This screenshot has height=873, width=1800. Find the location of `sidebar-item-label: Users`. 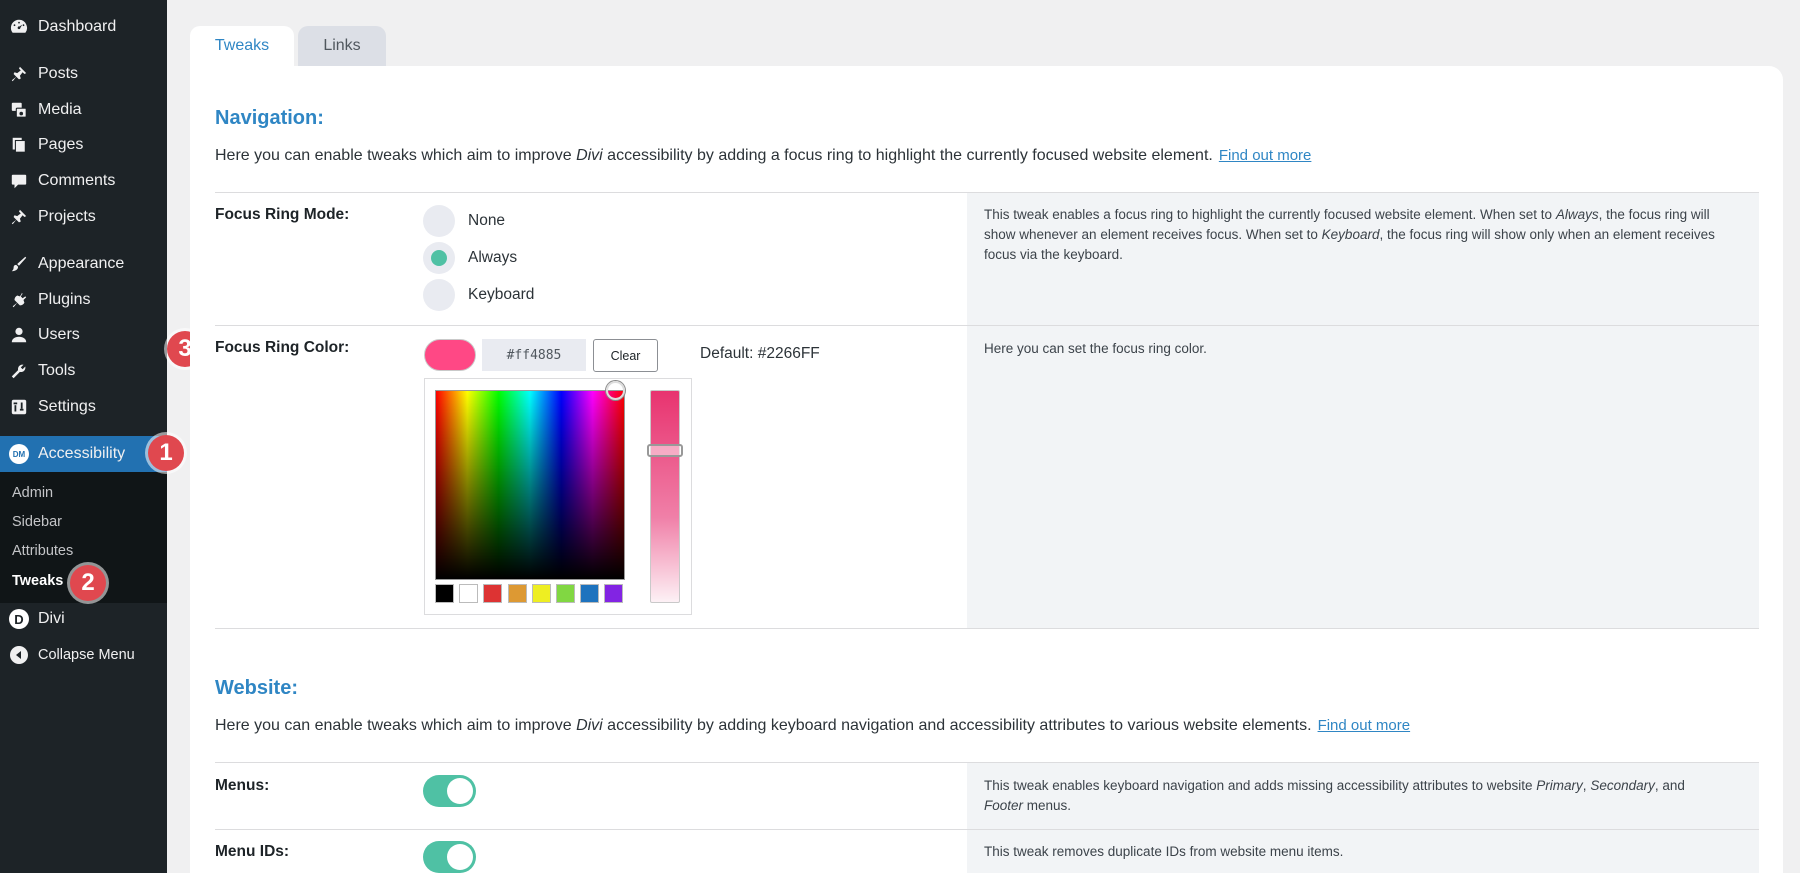

sidebar-item-label: Users is located at coordinates (59, 334).